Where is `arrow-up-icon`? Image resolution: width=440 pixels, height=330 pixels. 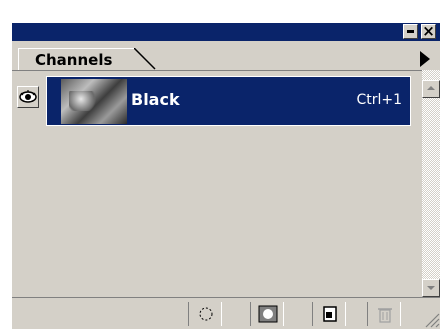 arrow-up-icon is located at coordinates (431, 88).